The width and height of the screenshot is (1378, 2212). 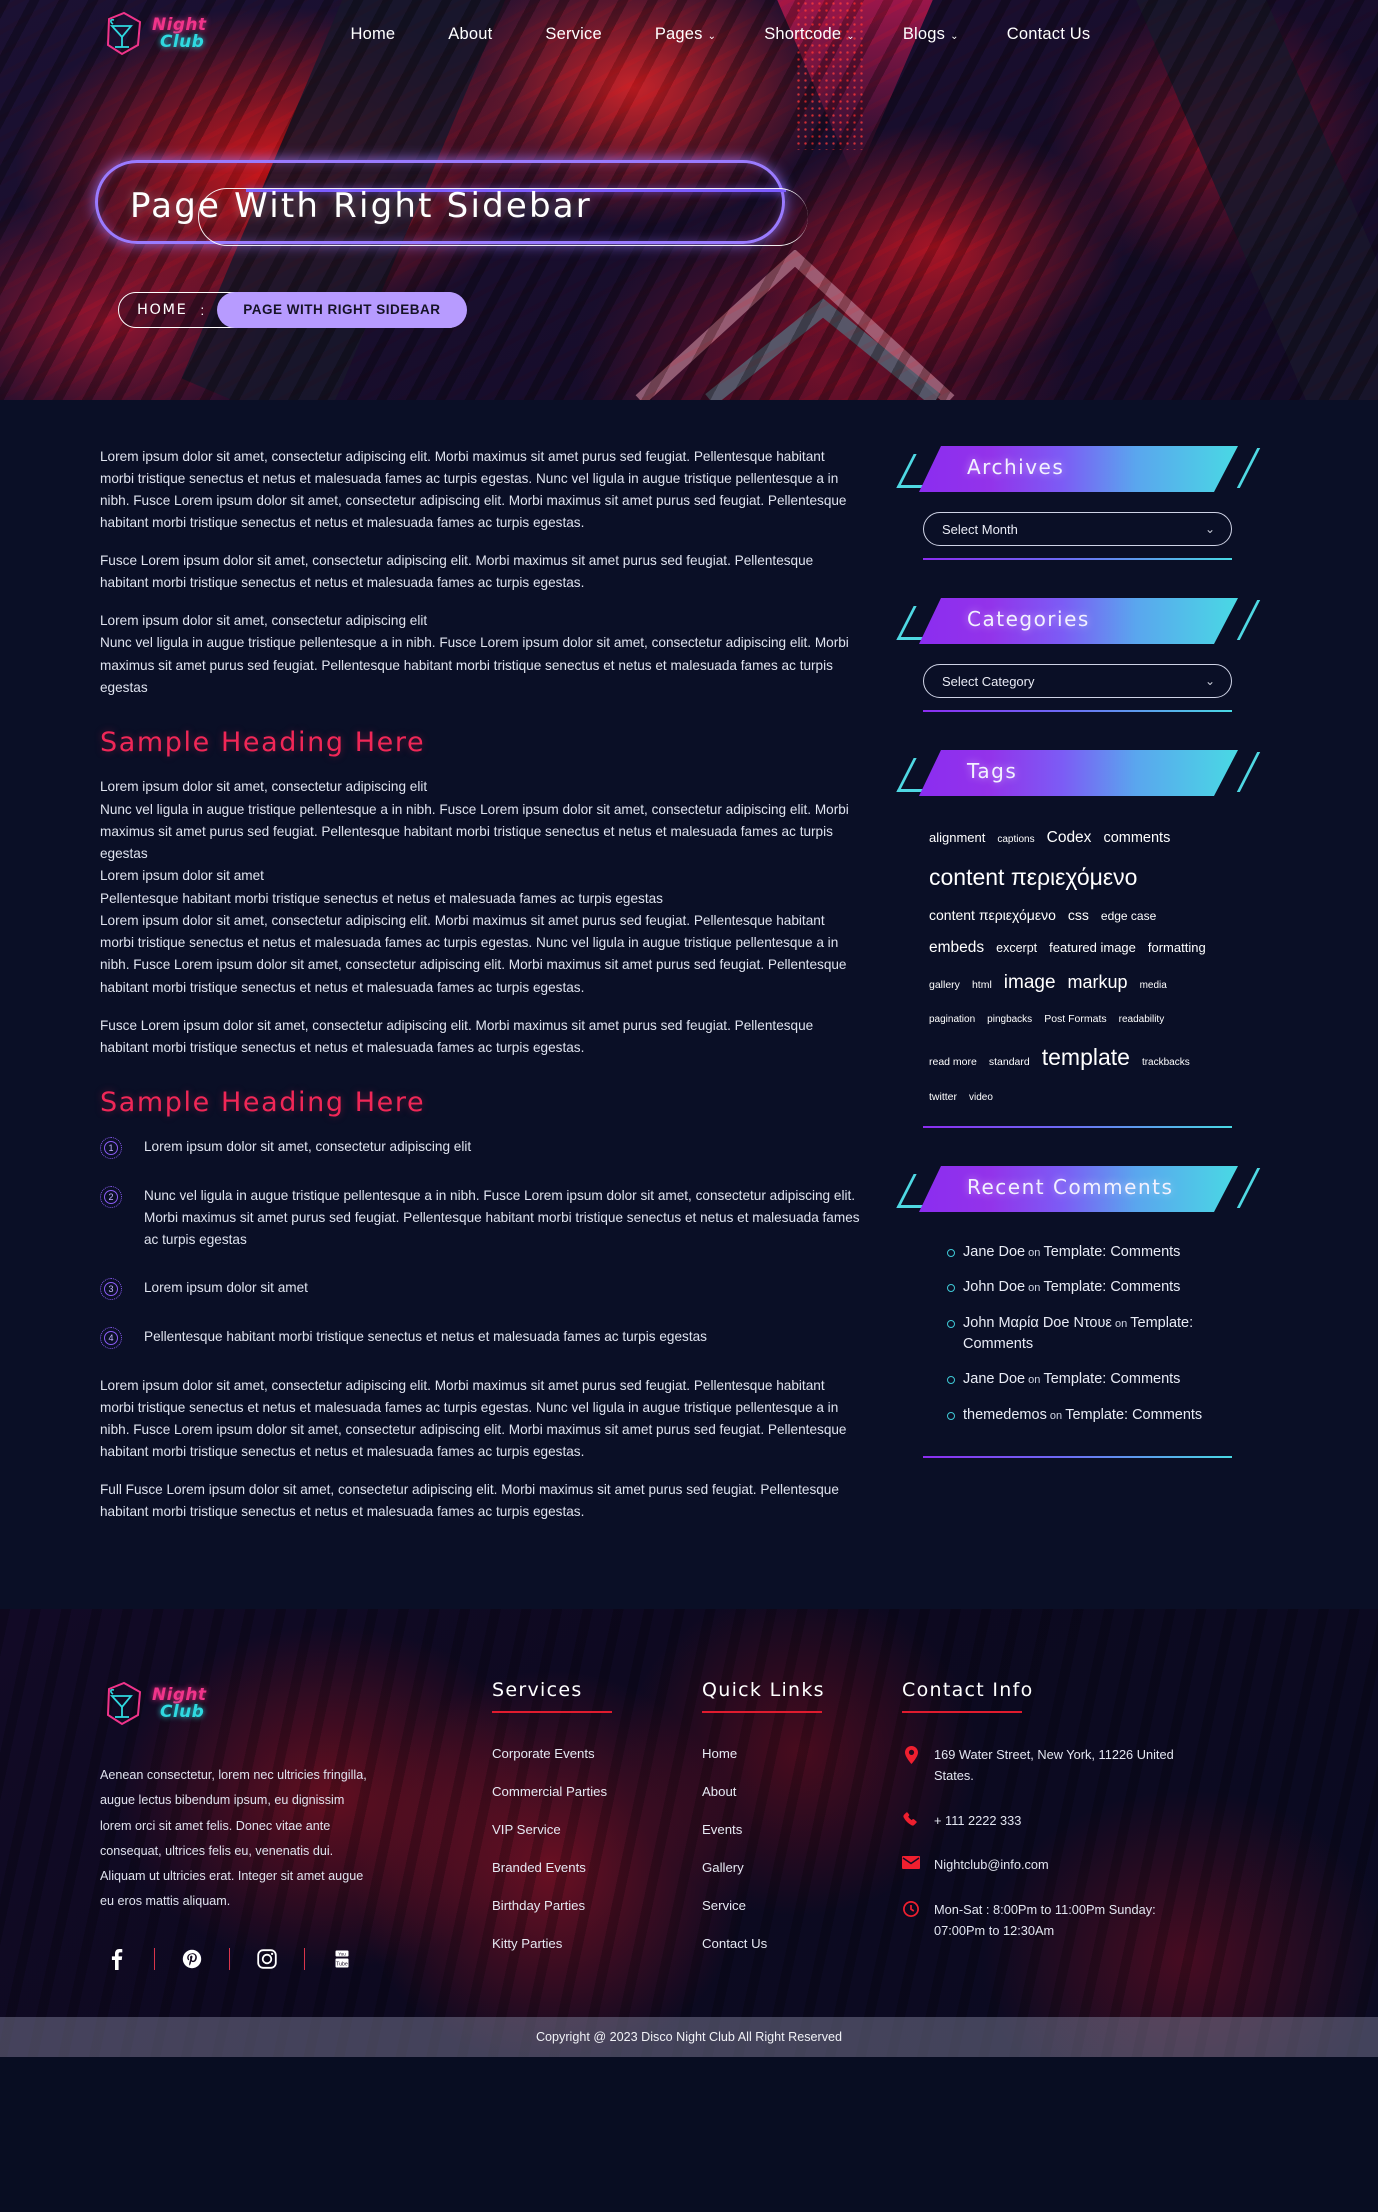 I want to click on tag-link: read more, so click(x=953, y=1062).